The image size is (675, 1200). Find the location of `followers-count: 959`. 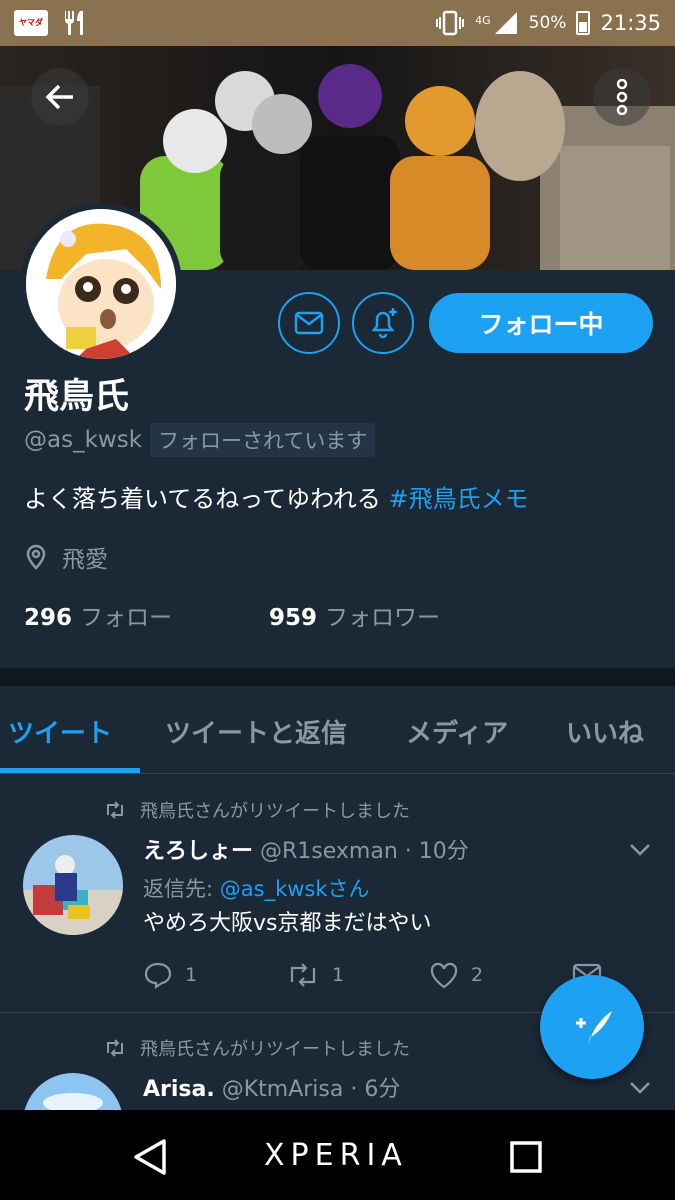

followers-count: 959 is located at coordinates (293, 618).